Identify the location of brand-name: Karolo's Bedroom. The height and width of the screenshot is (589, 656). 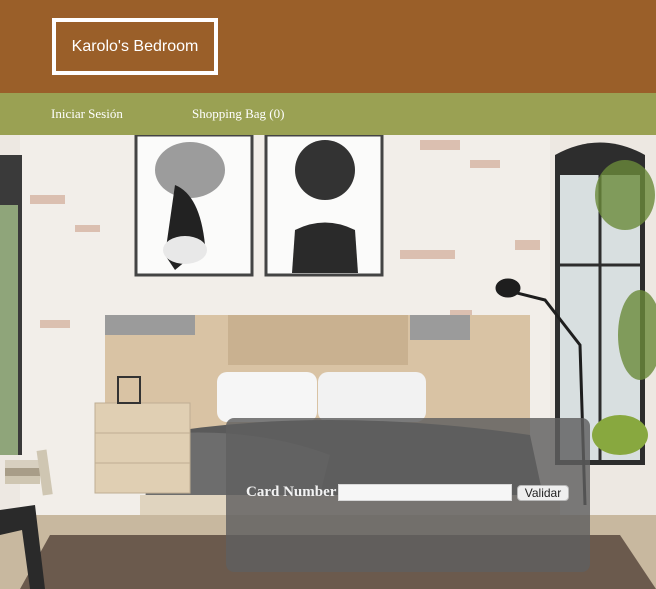
(135, 46).